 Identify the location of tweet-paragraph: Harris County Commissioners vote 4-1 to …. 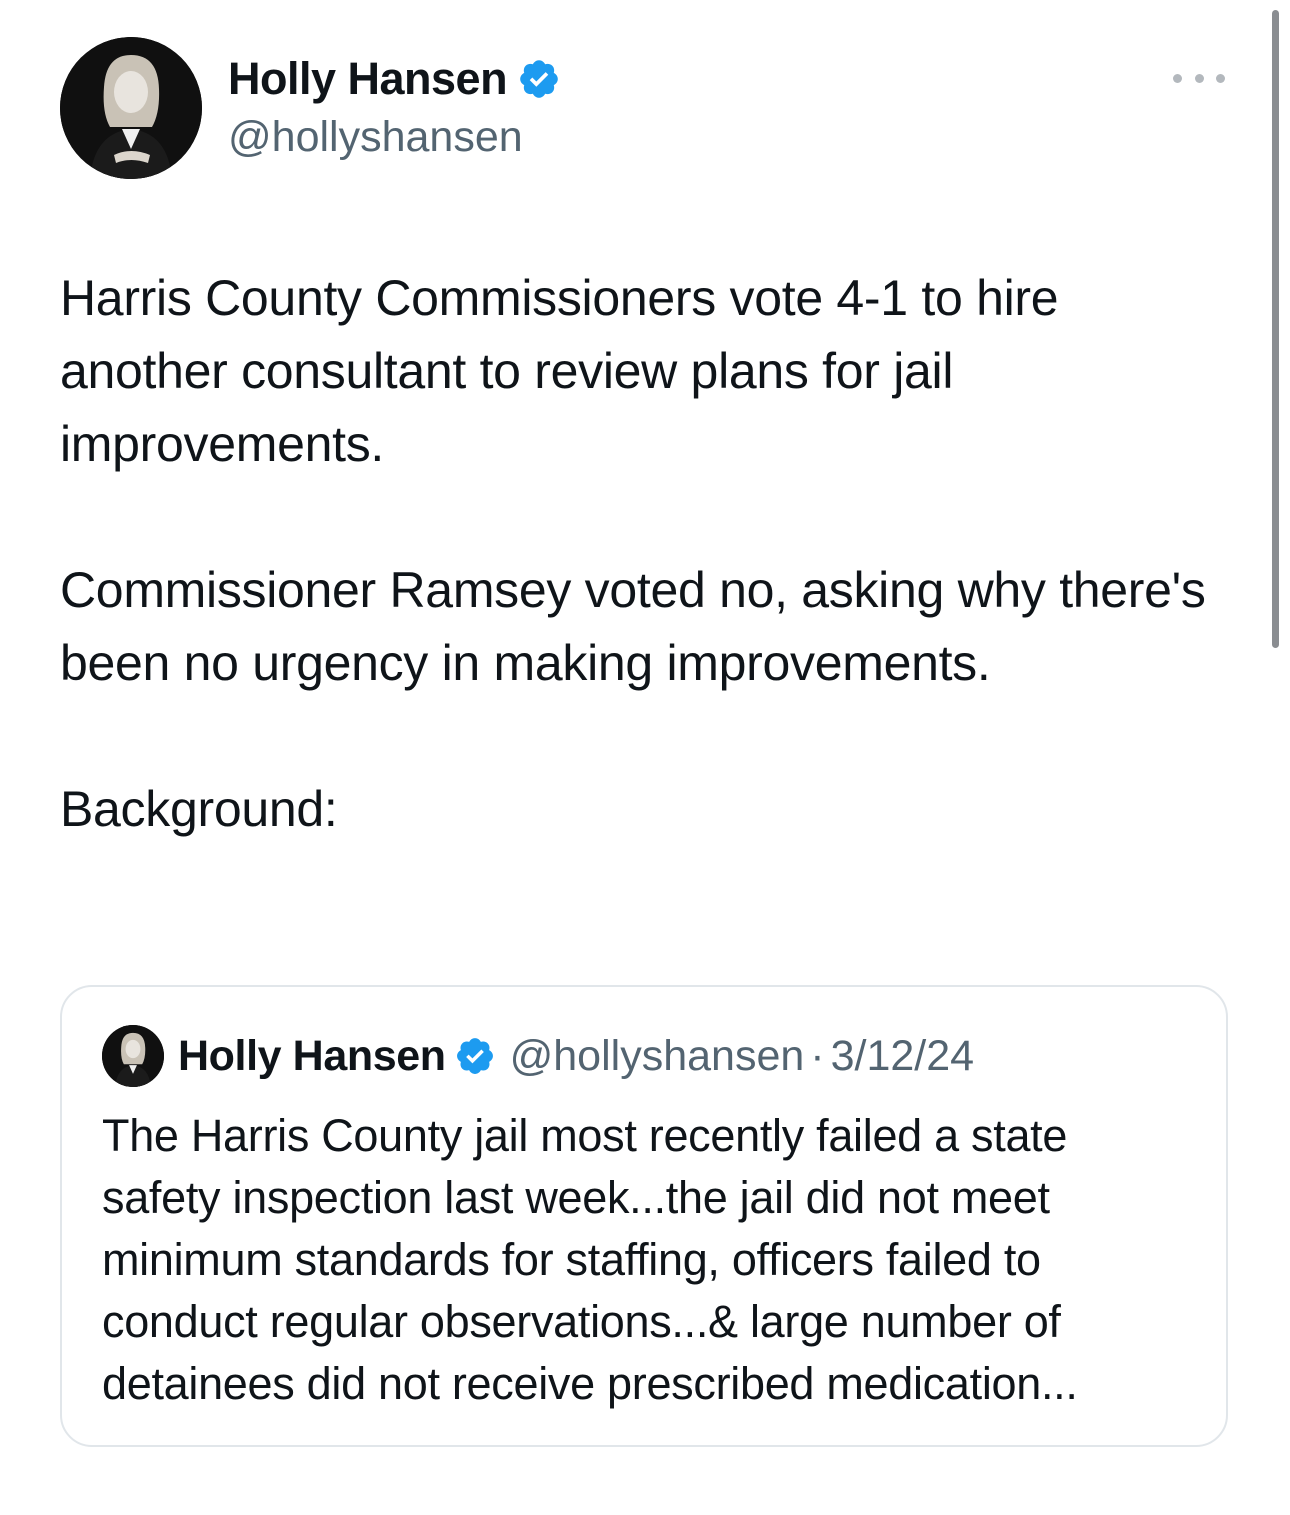
(559, 371).